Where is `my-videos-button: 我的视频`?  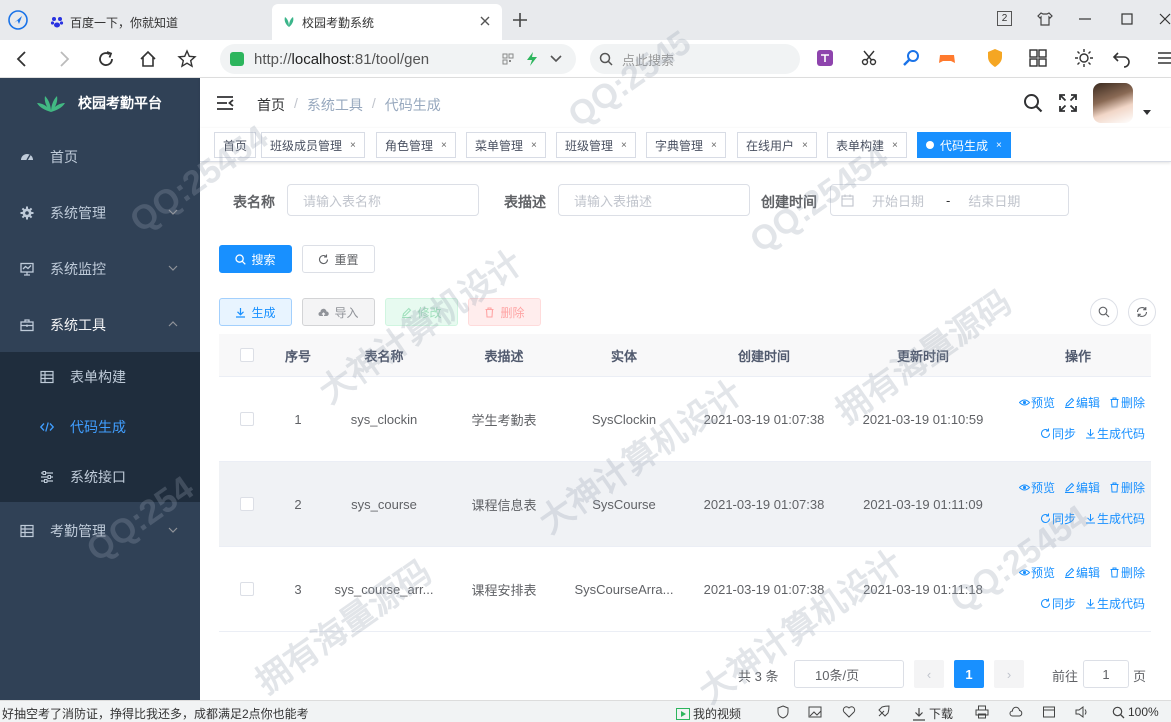
my-videos-button: 我的视频 is located at coordinates (708, 713).